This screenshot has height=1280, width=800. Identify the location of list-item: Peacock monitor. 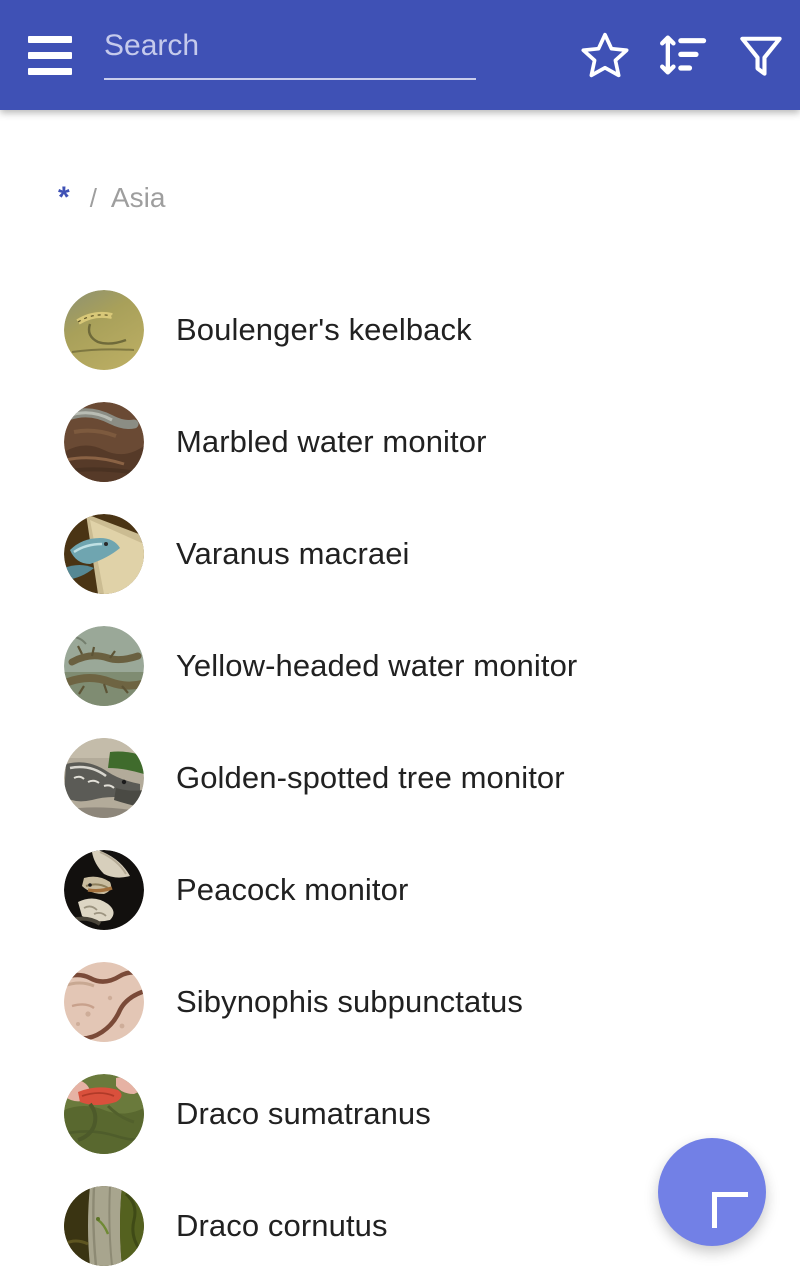
(400, 890).